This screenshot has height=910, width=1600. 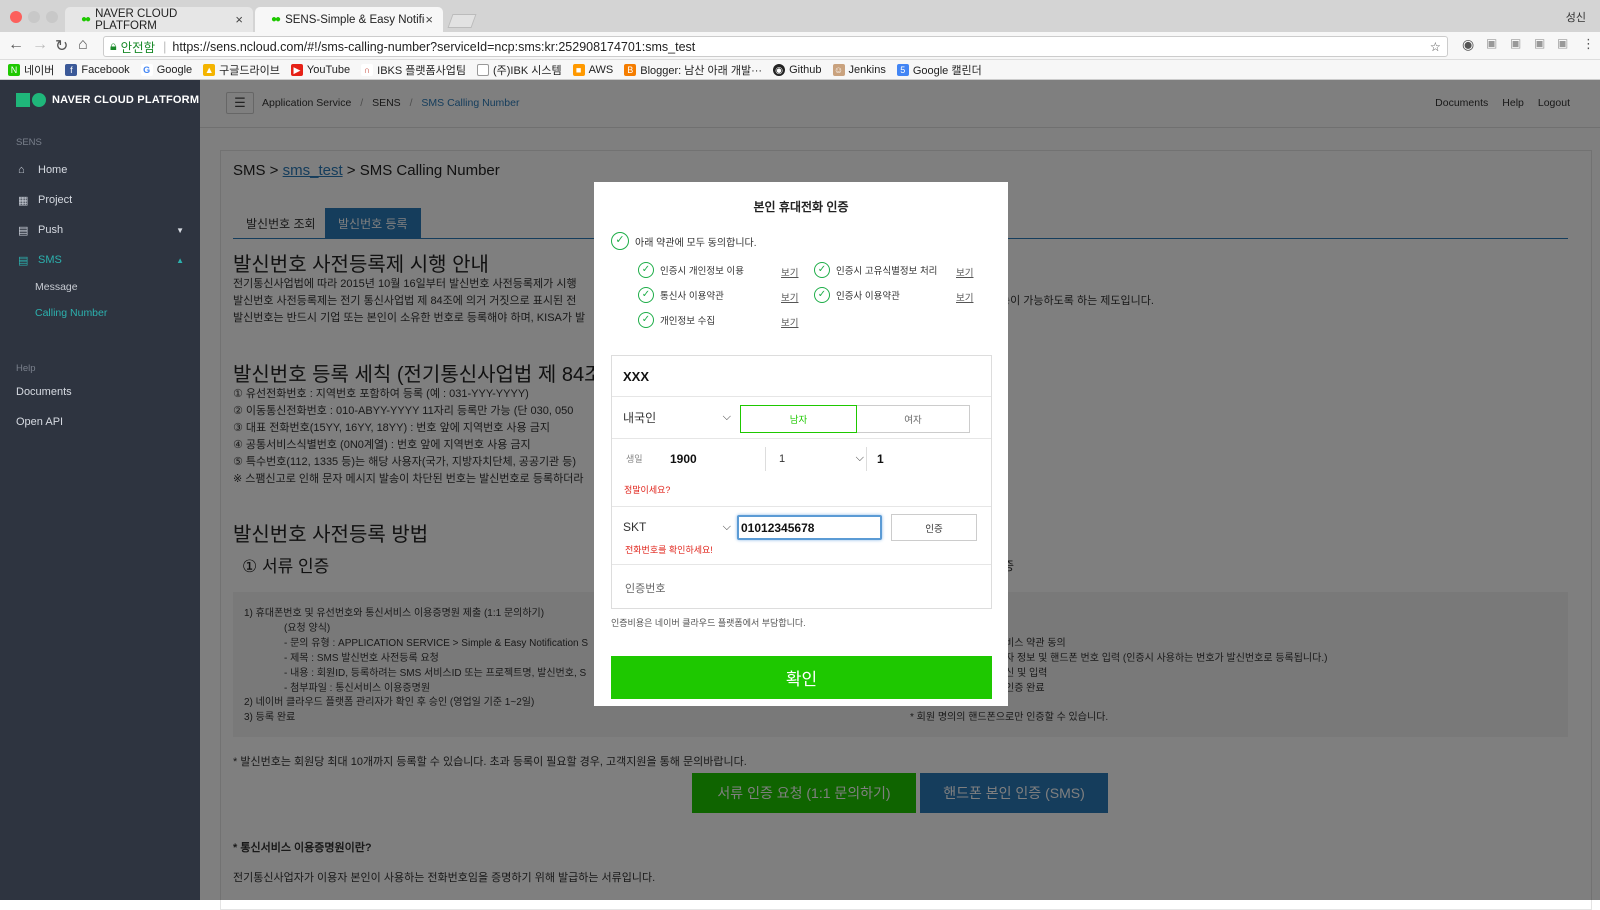 I want to click on birth-year-field: 1900, so click(x=683, y=459).